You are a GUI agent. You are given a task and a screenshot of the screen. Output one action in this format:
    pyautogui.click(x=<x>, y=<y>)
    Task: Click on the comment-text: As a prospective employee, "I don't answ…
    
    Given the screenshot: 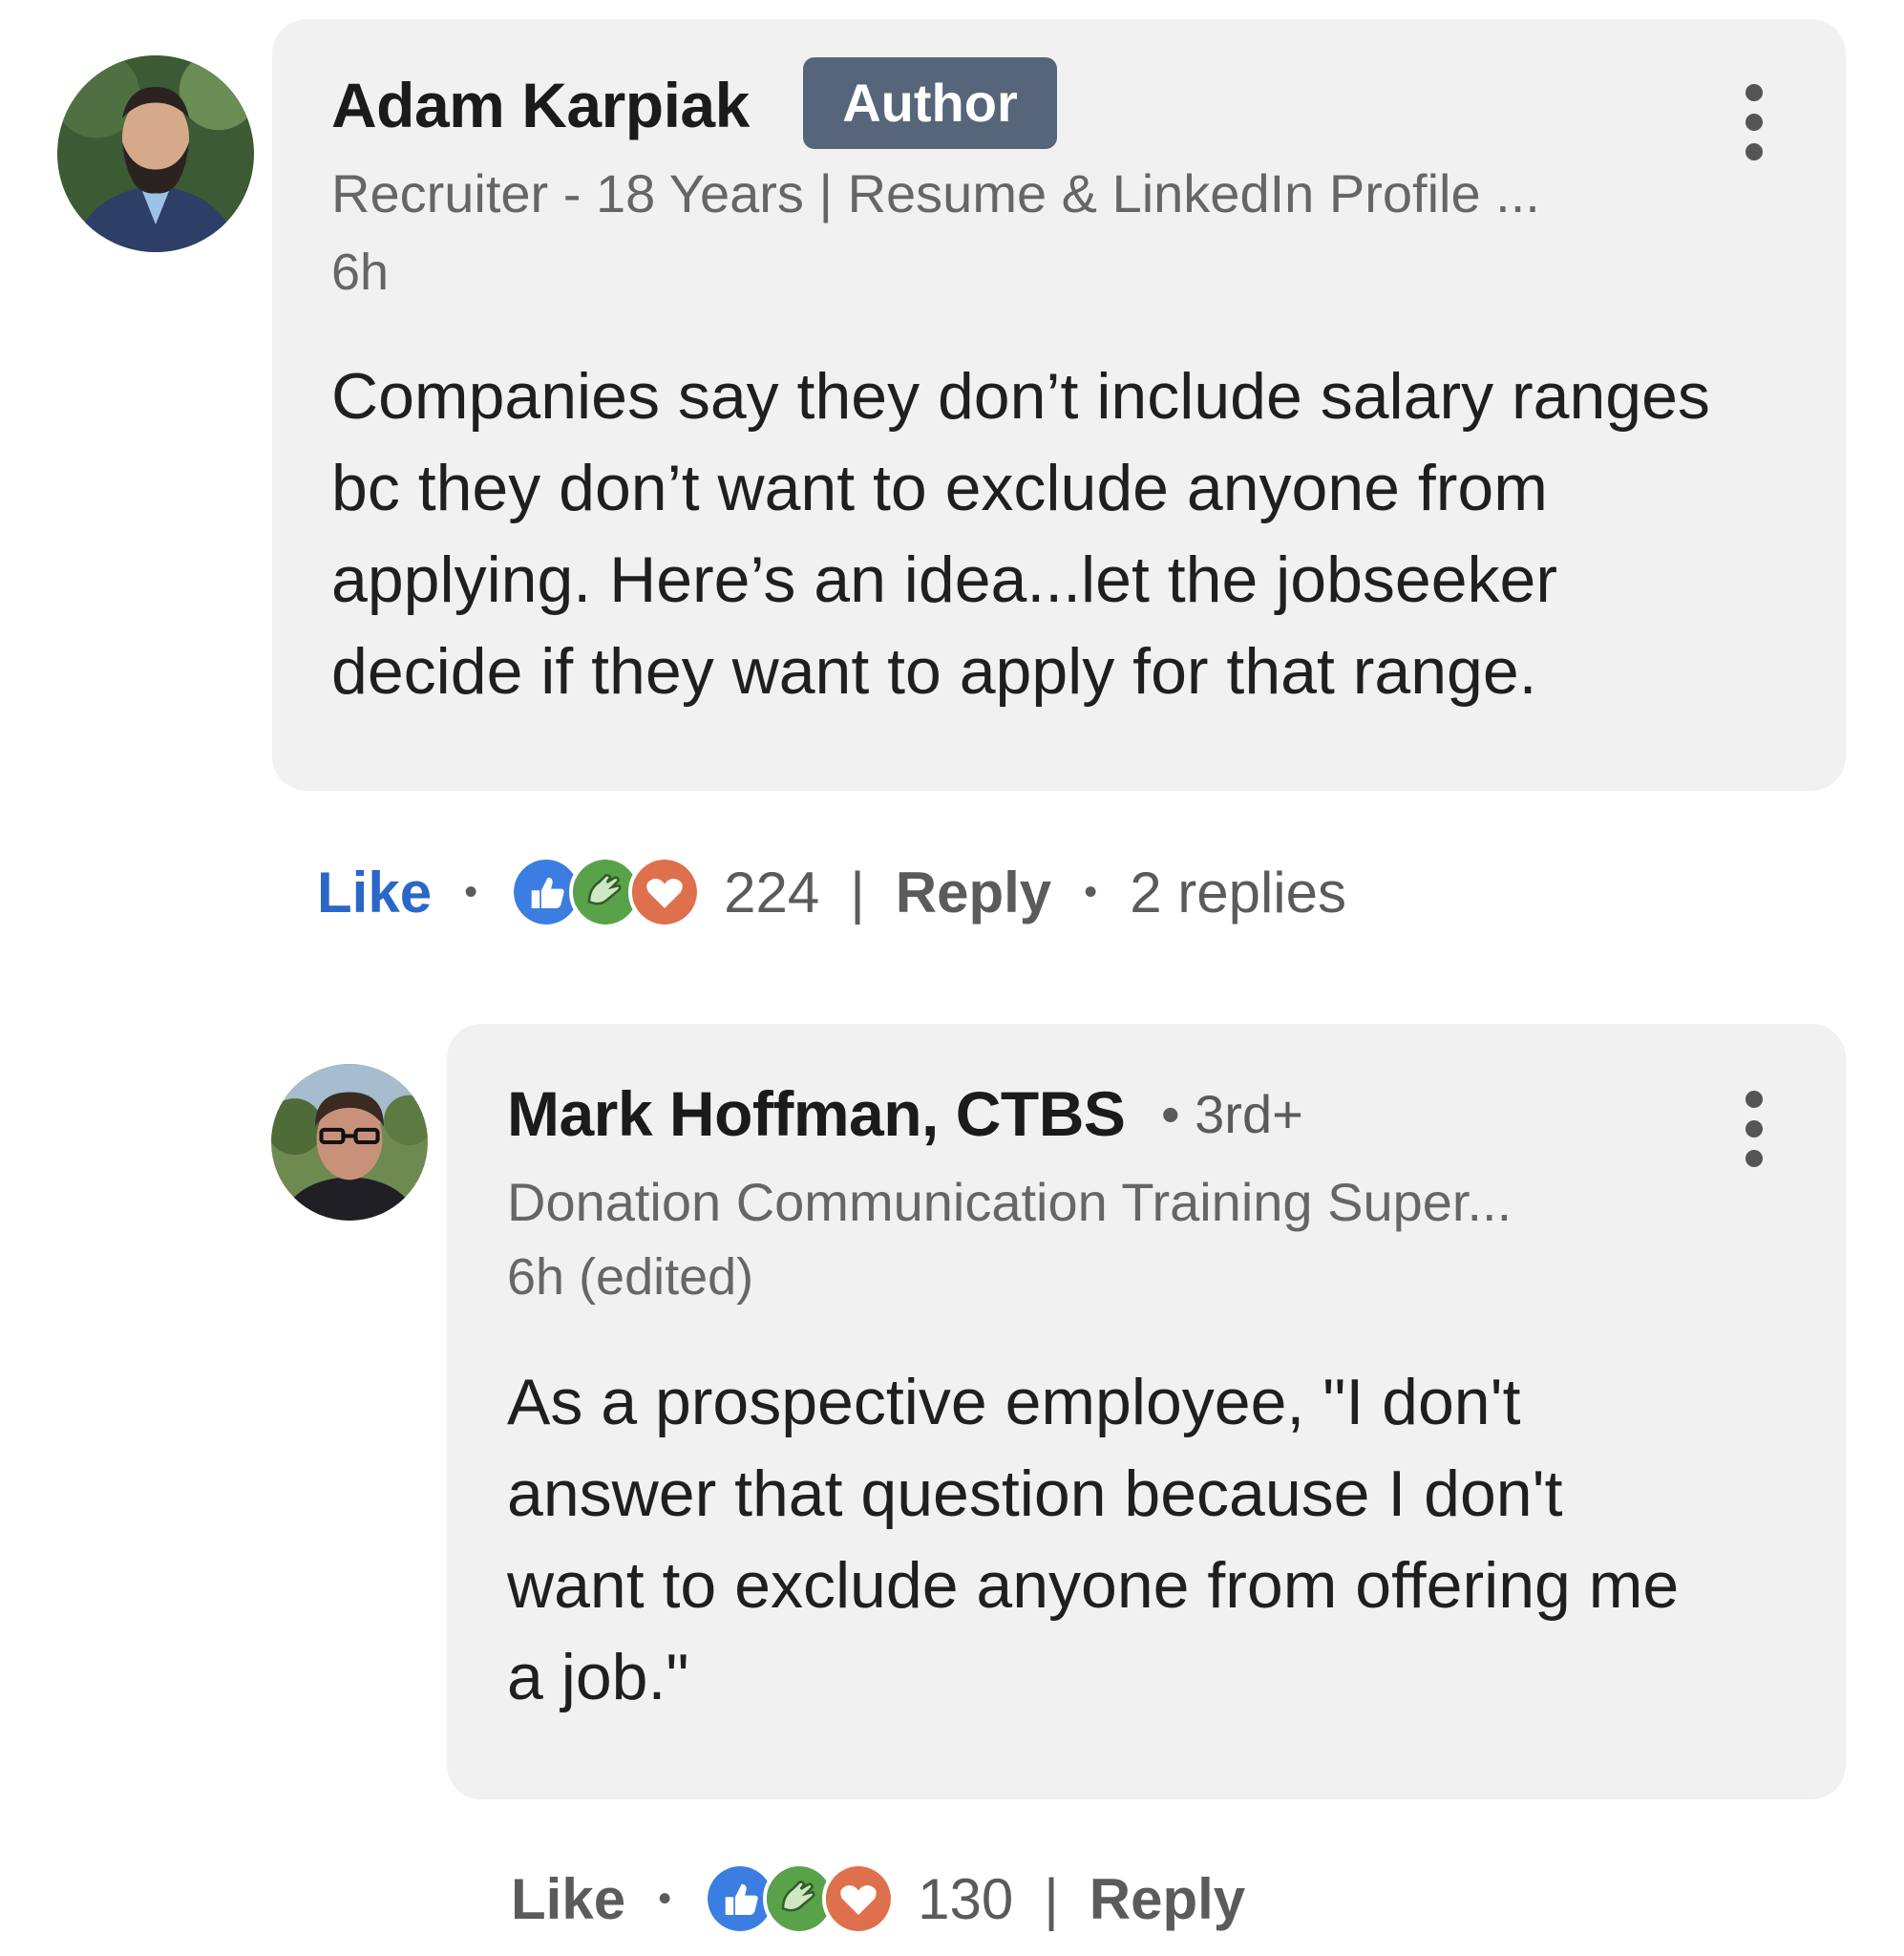 What is the action you would take?
    pyautogui.click(x=1093, y=1540)
    